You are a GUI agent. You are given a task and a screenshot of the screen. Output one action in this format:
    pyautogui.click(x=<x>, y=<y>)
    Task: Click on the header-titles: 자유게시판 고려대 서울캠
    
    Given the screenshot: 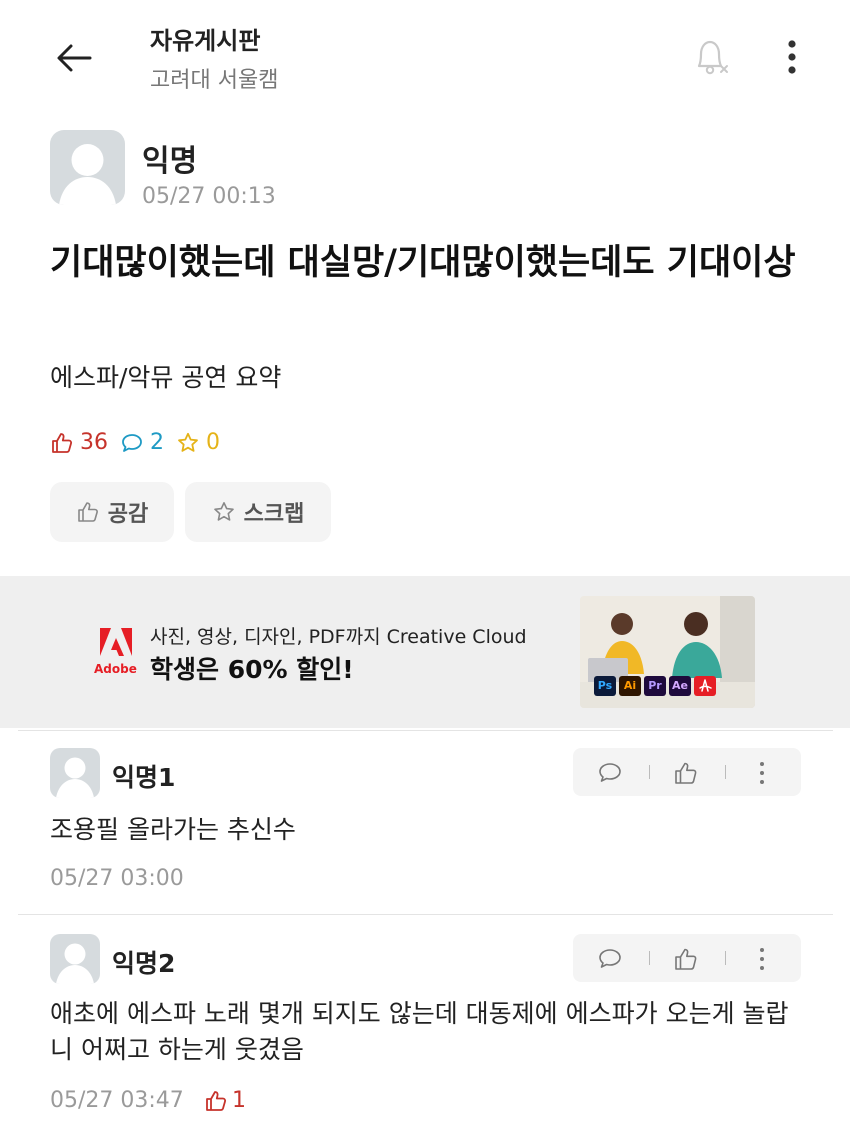 What is the action you would take?
    pyautogui.click(x=214, y=61)
    